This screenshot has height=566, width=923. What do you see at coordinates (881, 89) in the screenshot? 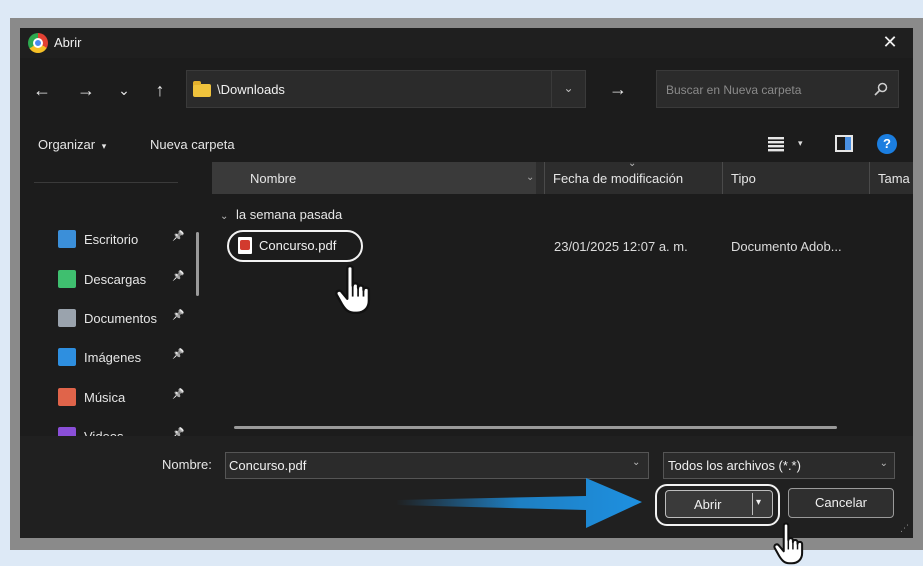
I see `search-icon` at bounding box center [881, 89].